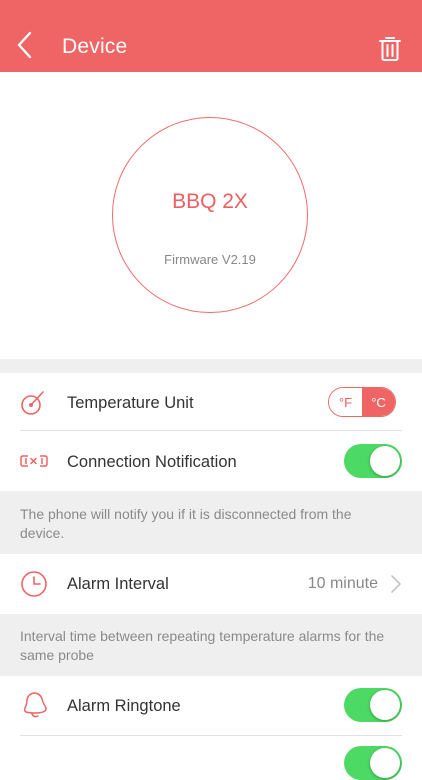  I want to click on next-setting-switch, so click(373, 763).